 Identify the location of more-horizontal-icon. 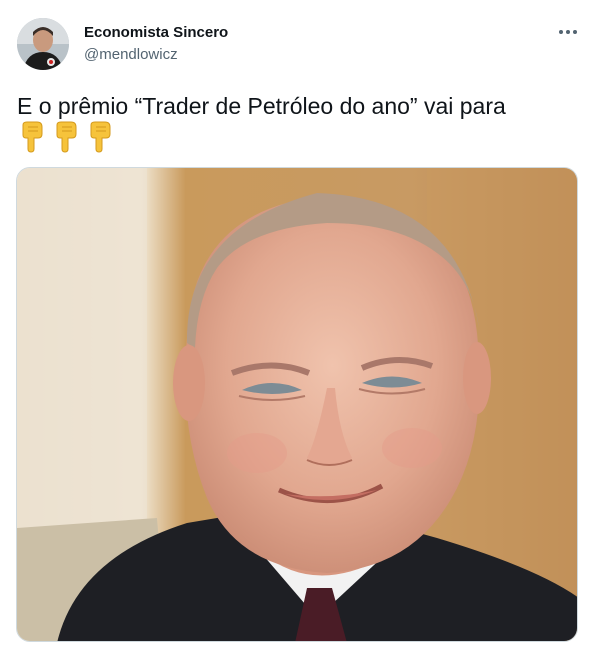
(568, 32).